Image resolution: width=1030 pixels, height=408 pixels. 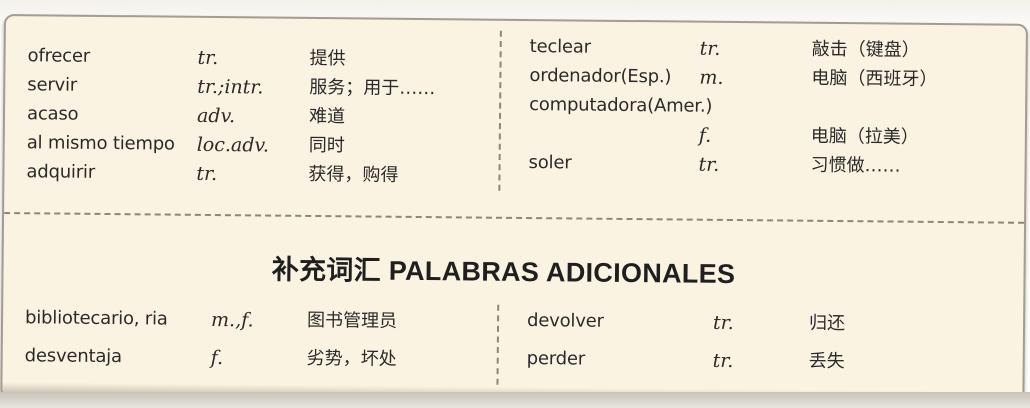 What do you see at coordinates (565, 321) in the screenshot?
I see `entry-word: devolver` at bounding box center [565, 321].